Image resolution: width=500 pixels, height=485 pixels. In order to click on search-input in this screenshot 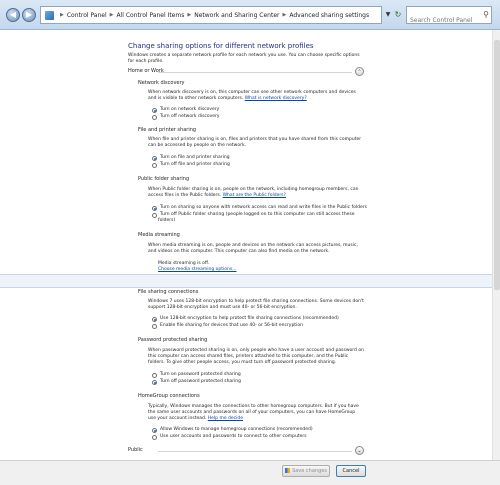, I will do `click(443, 20)`.